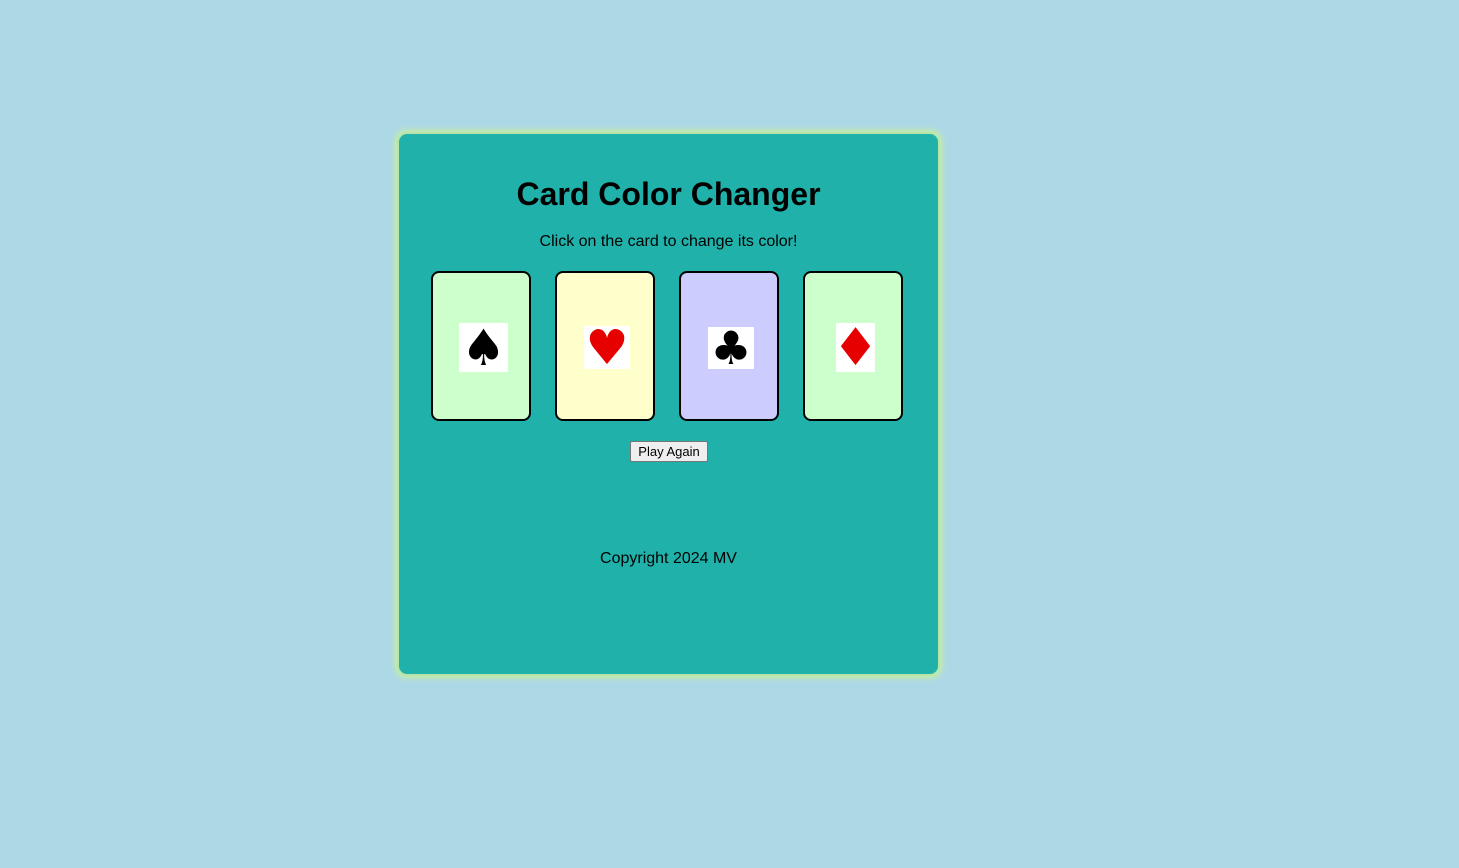 This screenshot has height=868, width=1459. I want to click on heart-icon: ♥, so click(607, 347).